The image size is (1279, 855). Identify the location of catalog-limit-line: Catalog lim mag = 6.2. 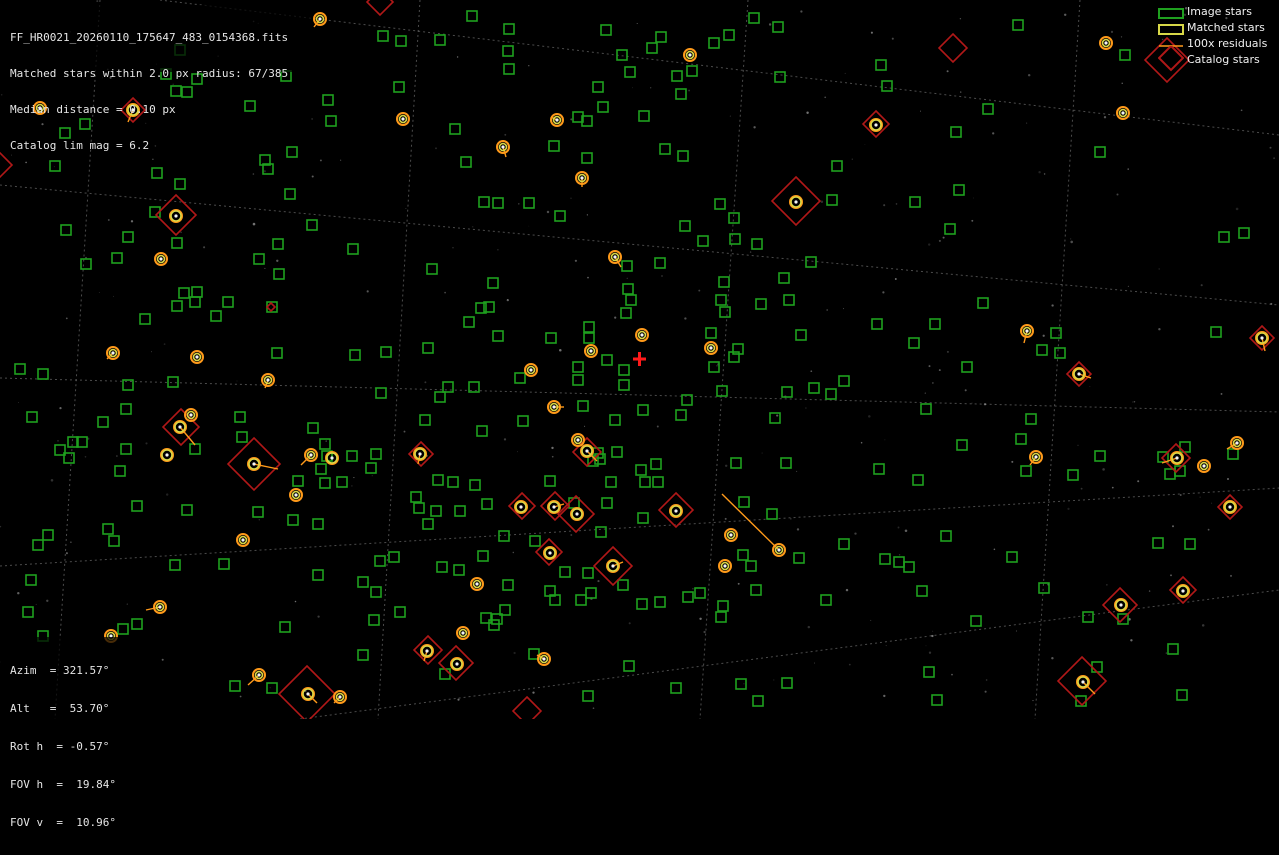
(80, 145).